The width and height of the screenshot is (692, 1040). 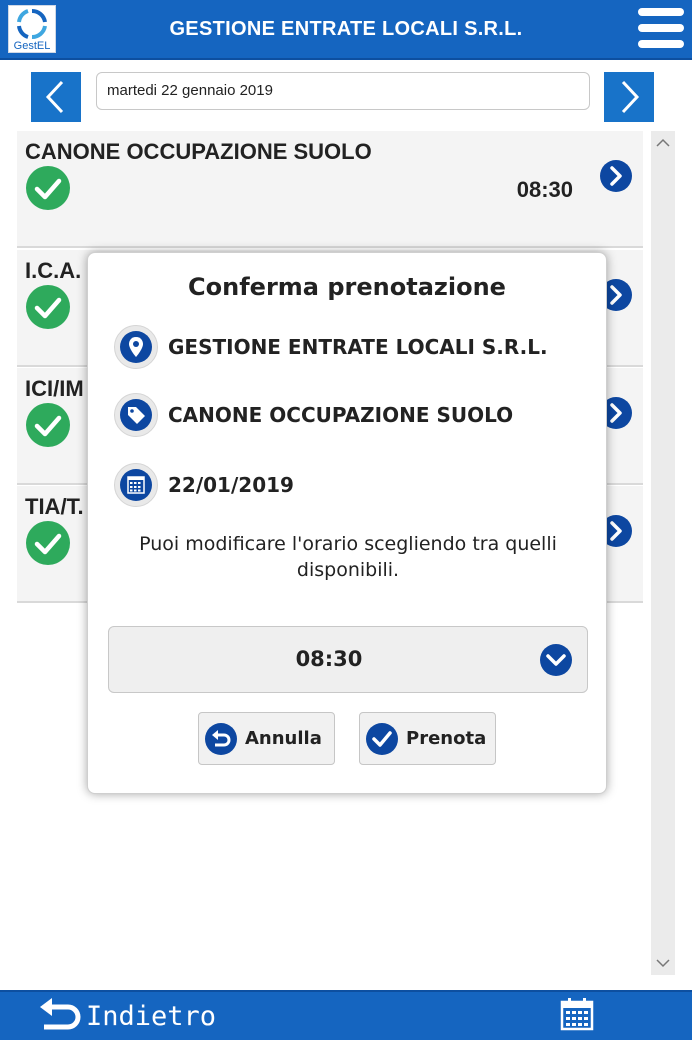 What do you see at coordinates (221, 739) in the screenshot?
I see `undo-icon` at bounding box center [221, 739].